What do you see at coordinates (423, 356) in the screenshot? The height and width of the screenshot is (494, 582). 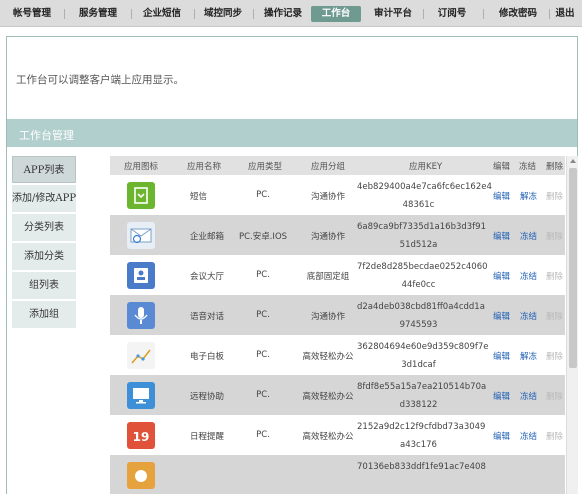 I see `app-key: 362804694e60e9d359c809f7e 3d1dcaf` at bounding box center [423, 356].